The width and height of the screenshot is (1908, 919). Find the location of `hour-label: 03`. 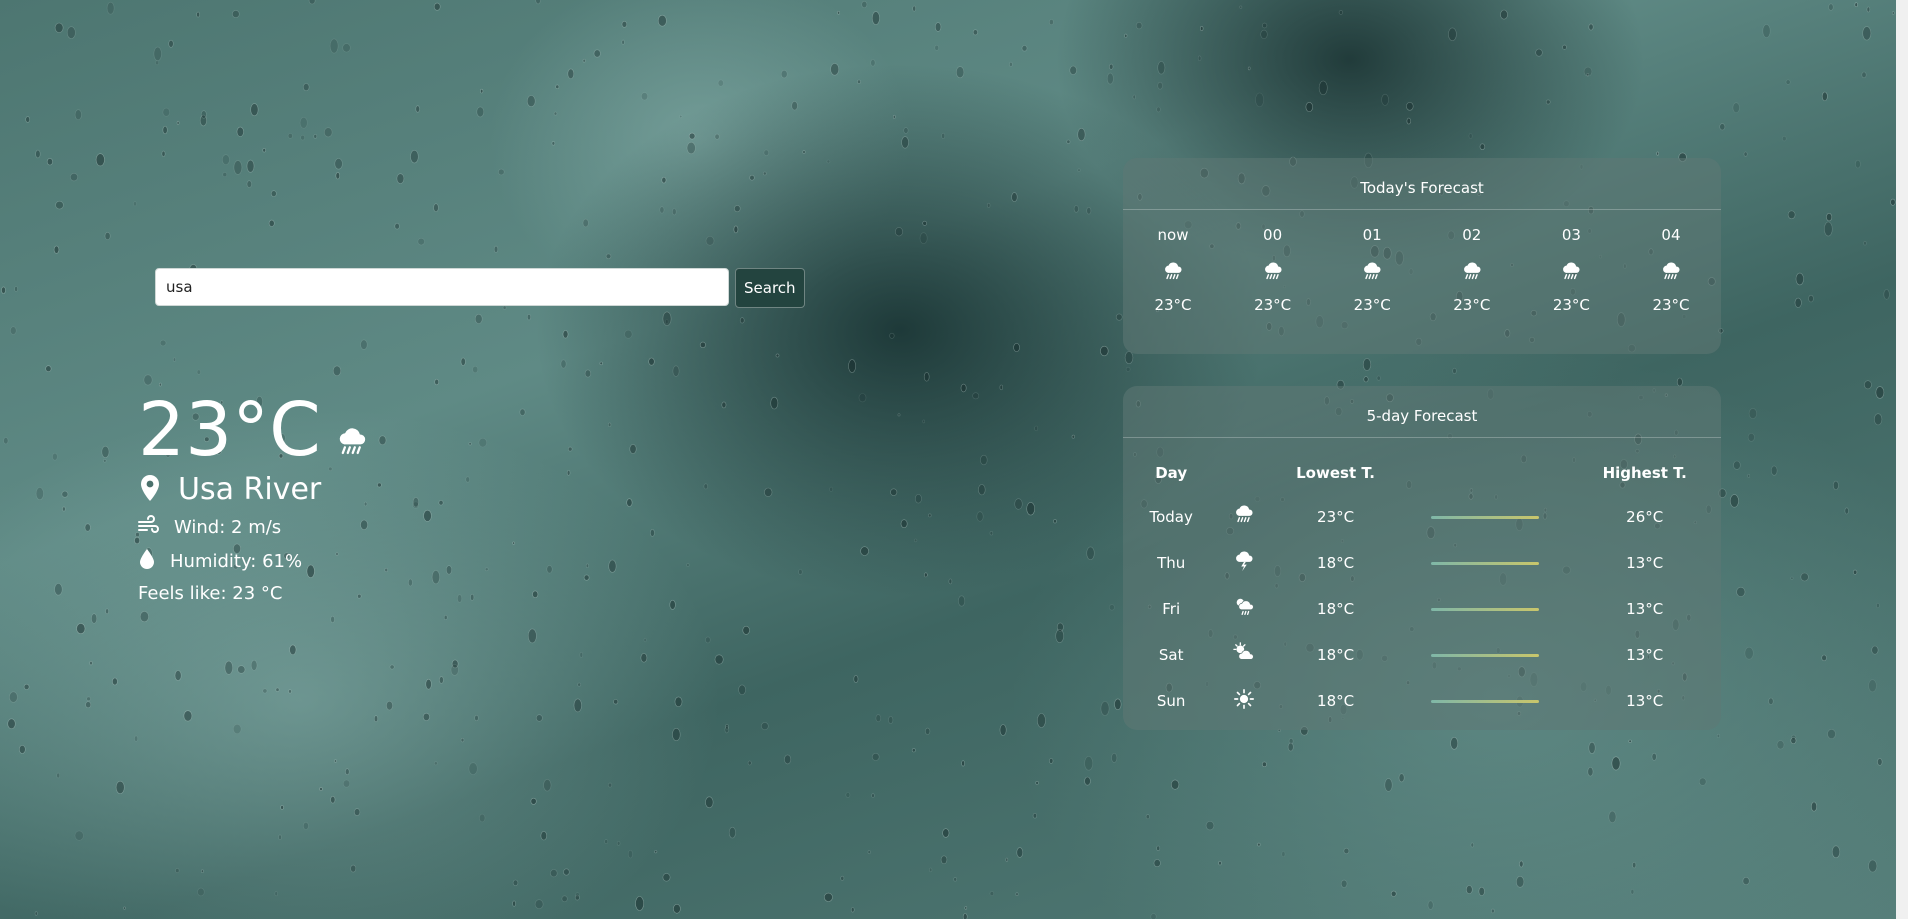

hour-label: 03 is located at coordinates (1571, 235).